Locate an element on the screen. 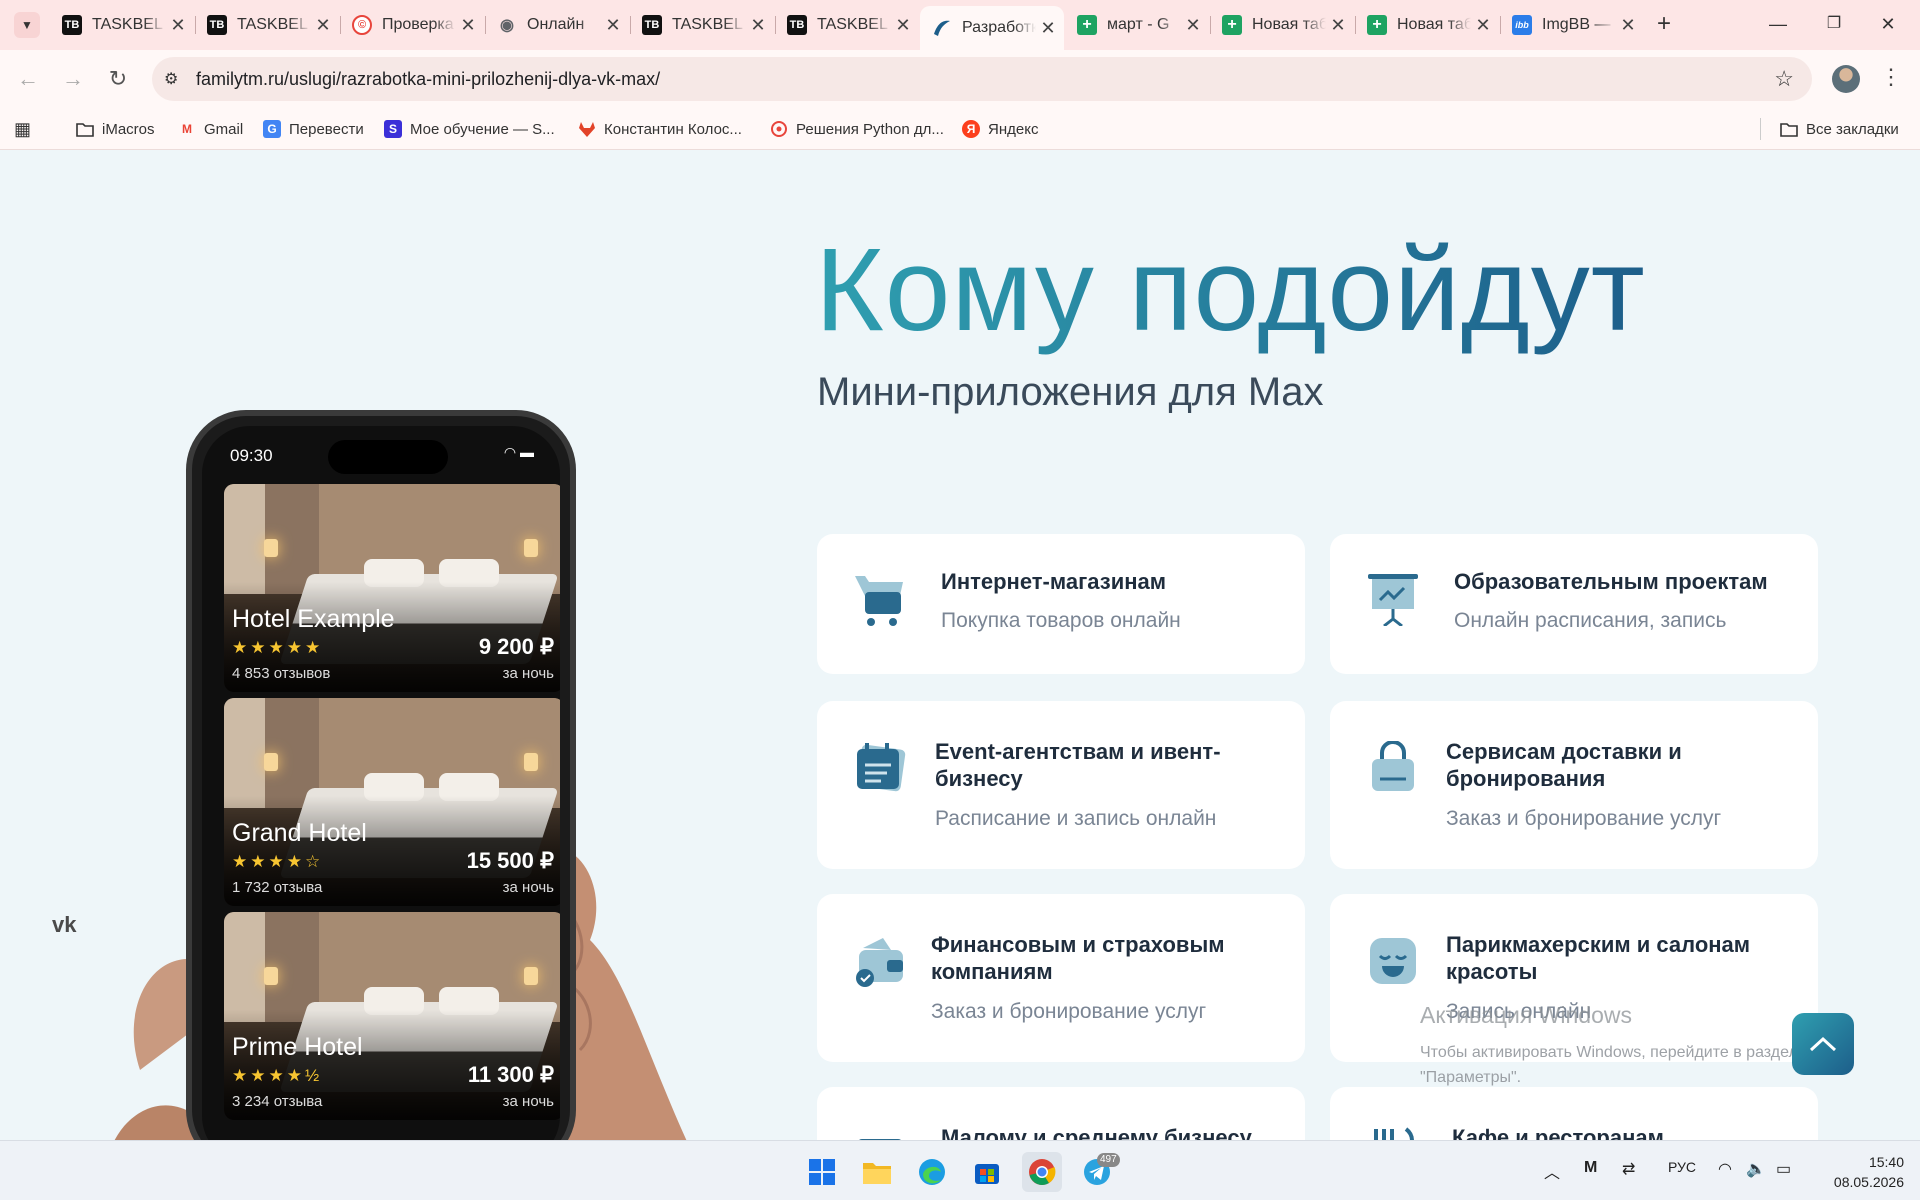 This screenshot has width=1920, height=1200. translate-icon: G is located at coordinates (272, 129).